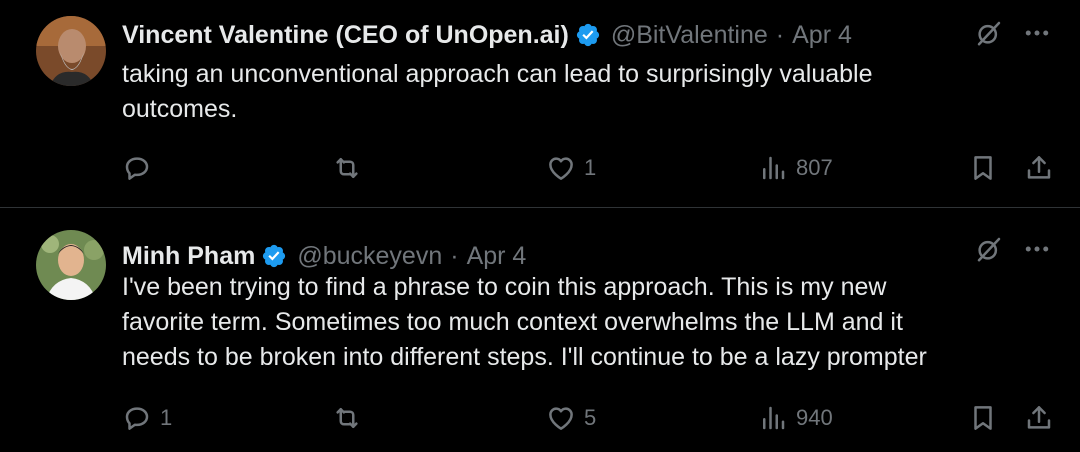 This screenshot has height=452, width=1080. I want to click on like-button: 5, so click(571, 418).